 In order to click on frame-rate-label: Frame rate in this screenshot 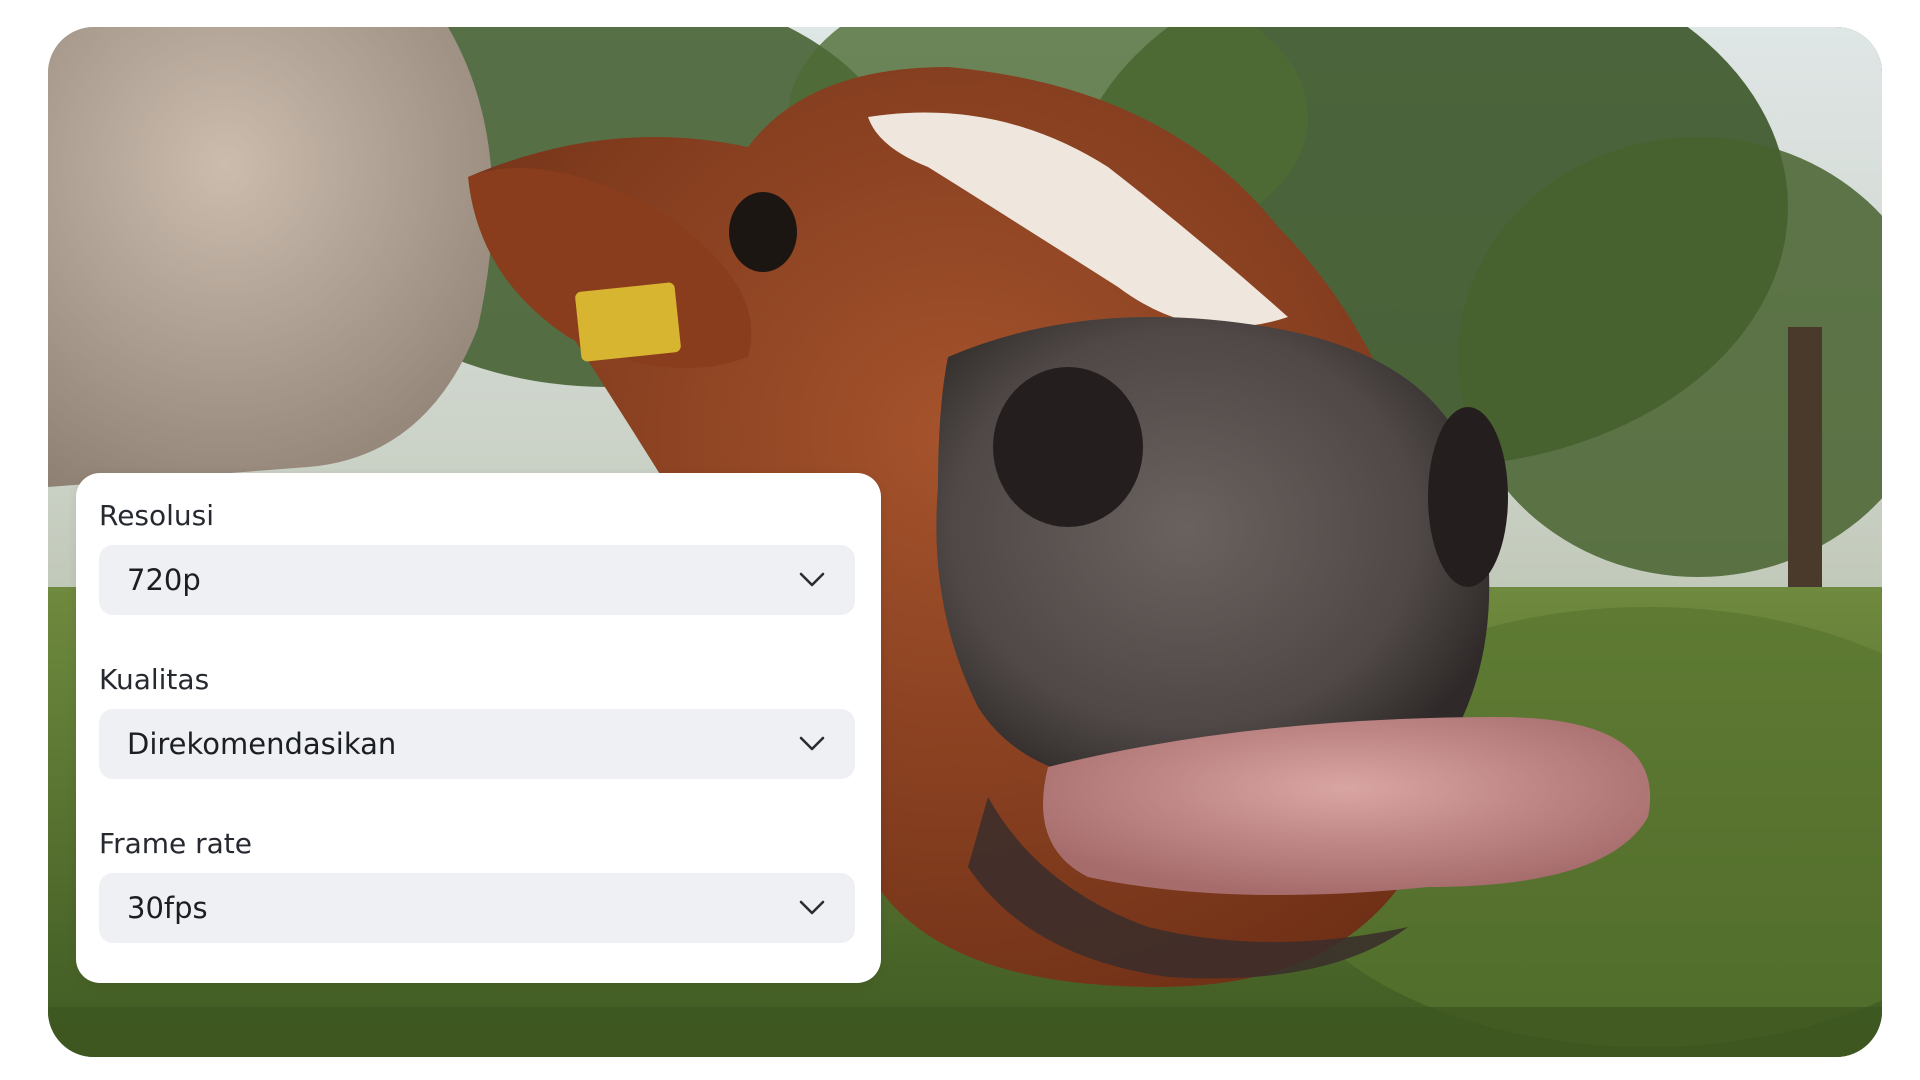, I will do `click(176, 843)`.